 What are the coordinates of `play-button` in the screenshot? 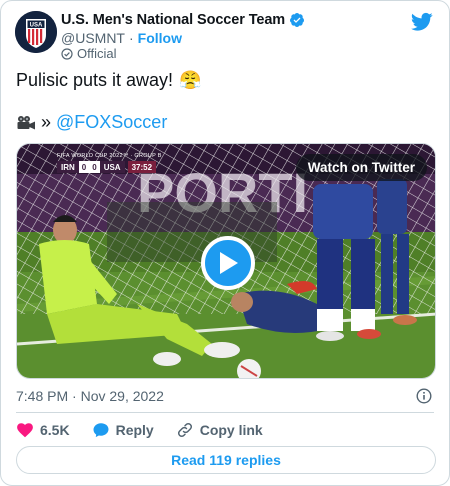 It's located at (228, 263).